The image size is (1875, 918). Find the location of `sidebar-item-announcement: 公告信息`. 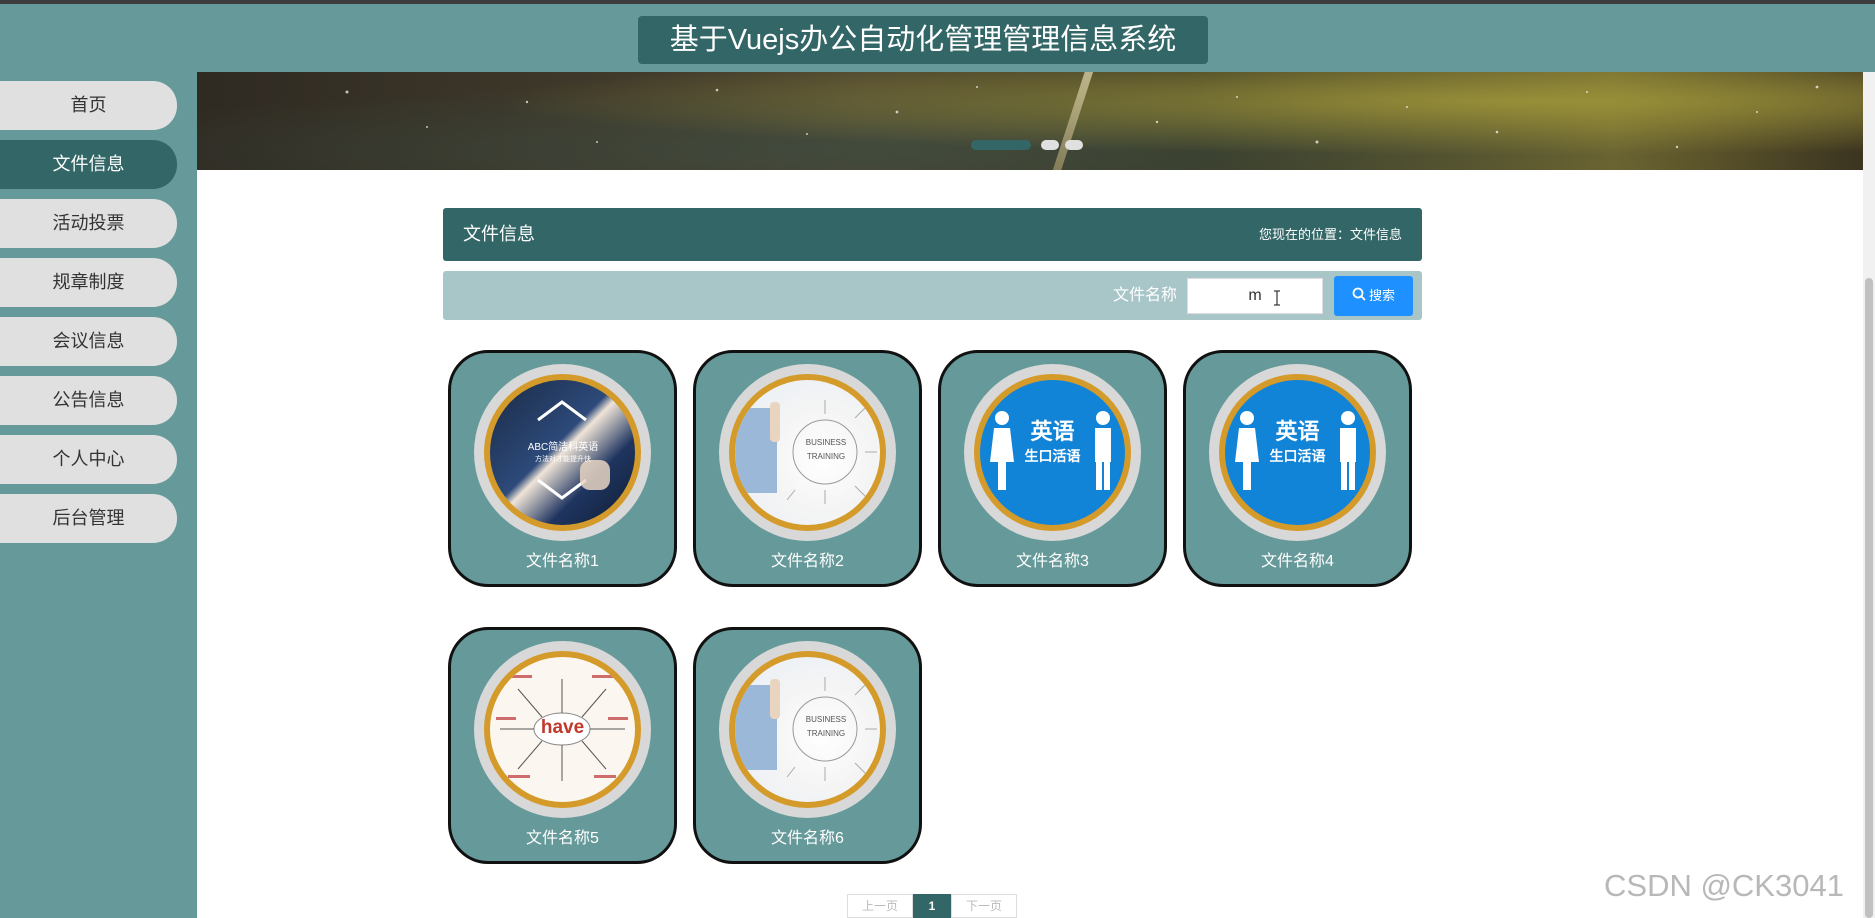

sidebar-item-announcement: 公告信息 is located at coordinates (88, 400).